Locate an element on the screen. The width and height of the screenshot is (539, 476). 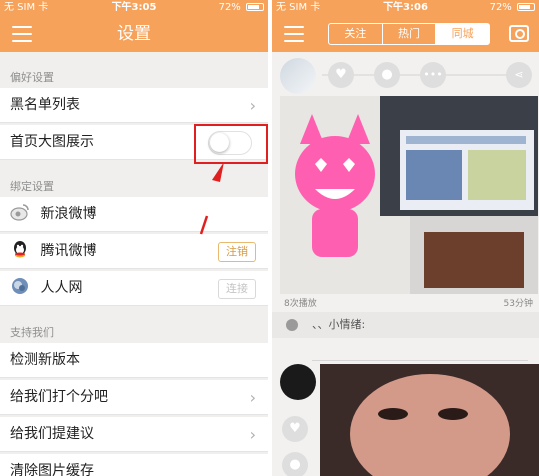
tencent-weibo-label: 腾讯微博 is located at coordinates (68, 251).